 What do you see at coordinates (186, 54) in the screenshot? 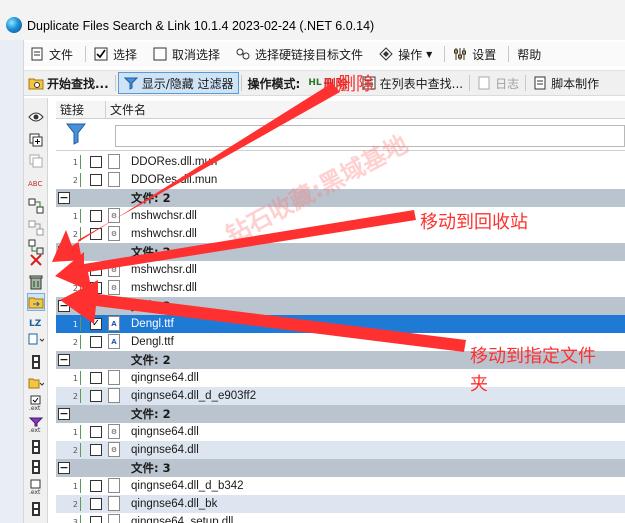
I see `menu-deselect: 取消选择` at bounding box center [186, 54].